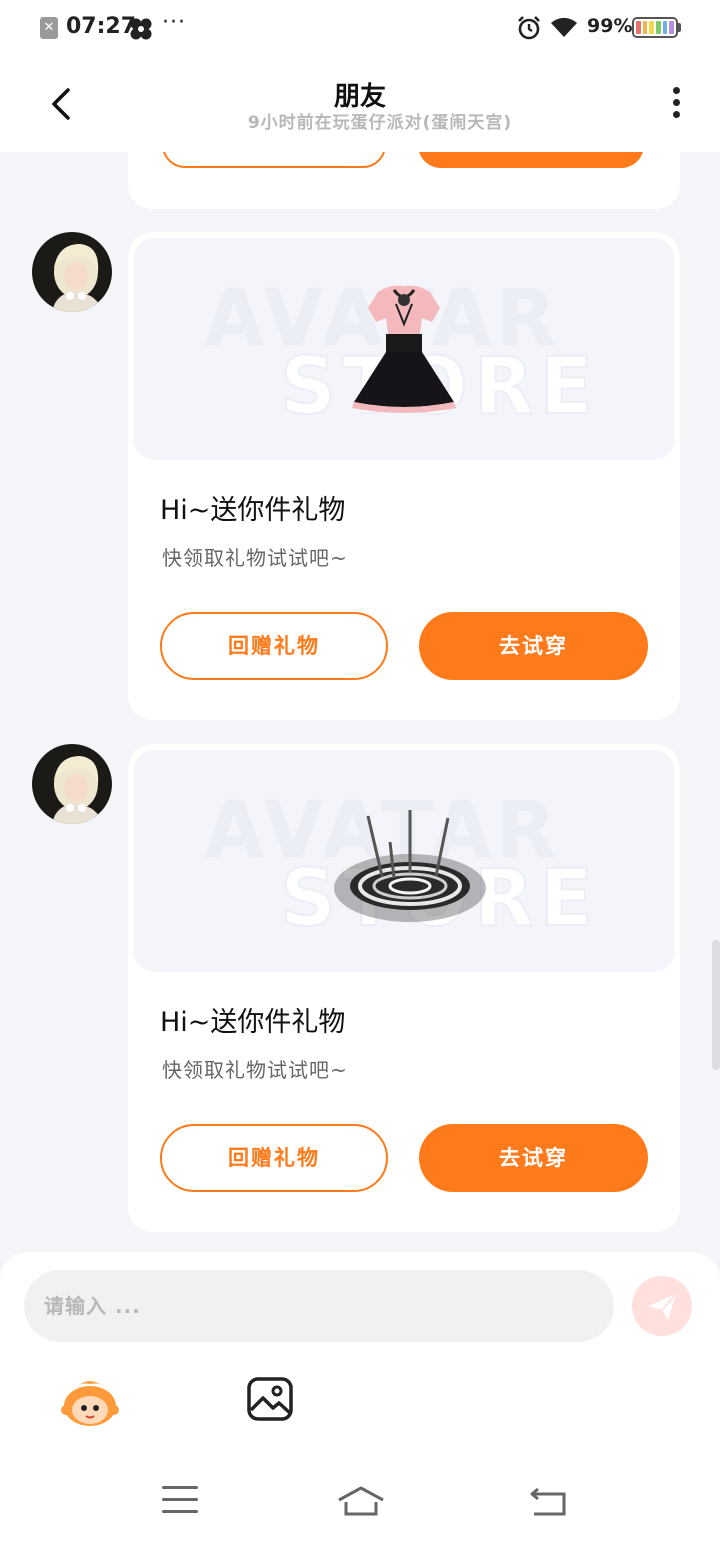 The width and height of the screenshot is (720, 1544). Describe the element at coordinates (49, 28) in the screenshot. I see `notification-close-icon: ✕` at that location.